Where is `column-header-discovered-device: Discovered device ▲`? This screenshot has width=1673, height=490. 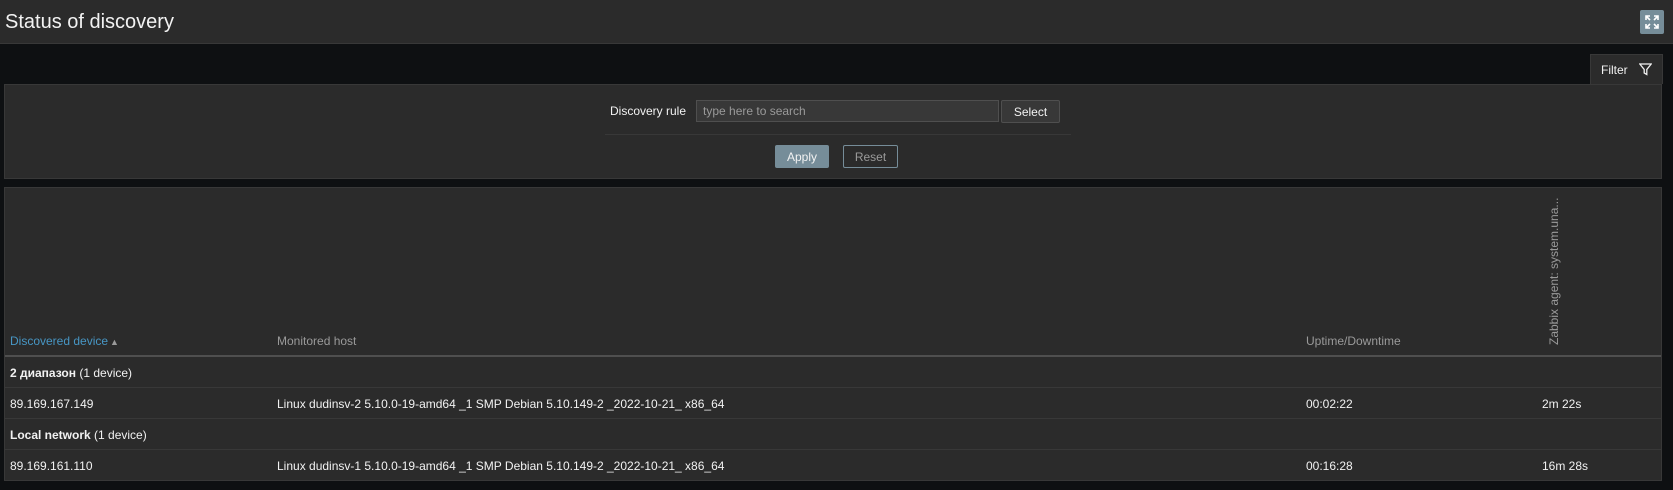
column-header-discovered-device: Discovered device ▲ is located at coordinates (64, 341).